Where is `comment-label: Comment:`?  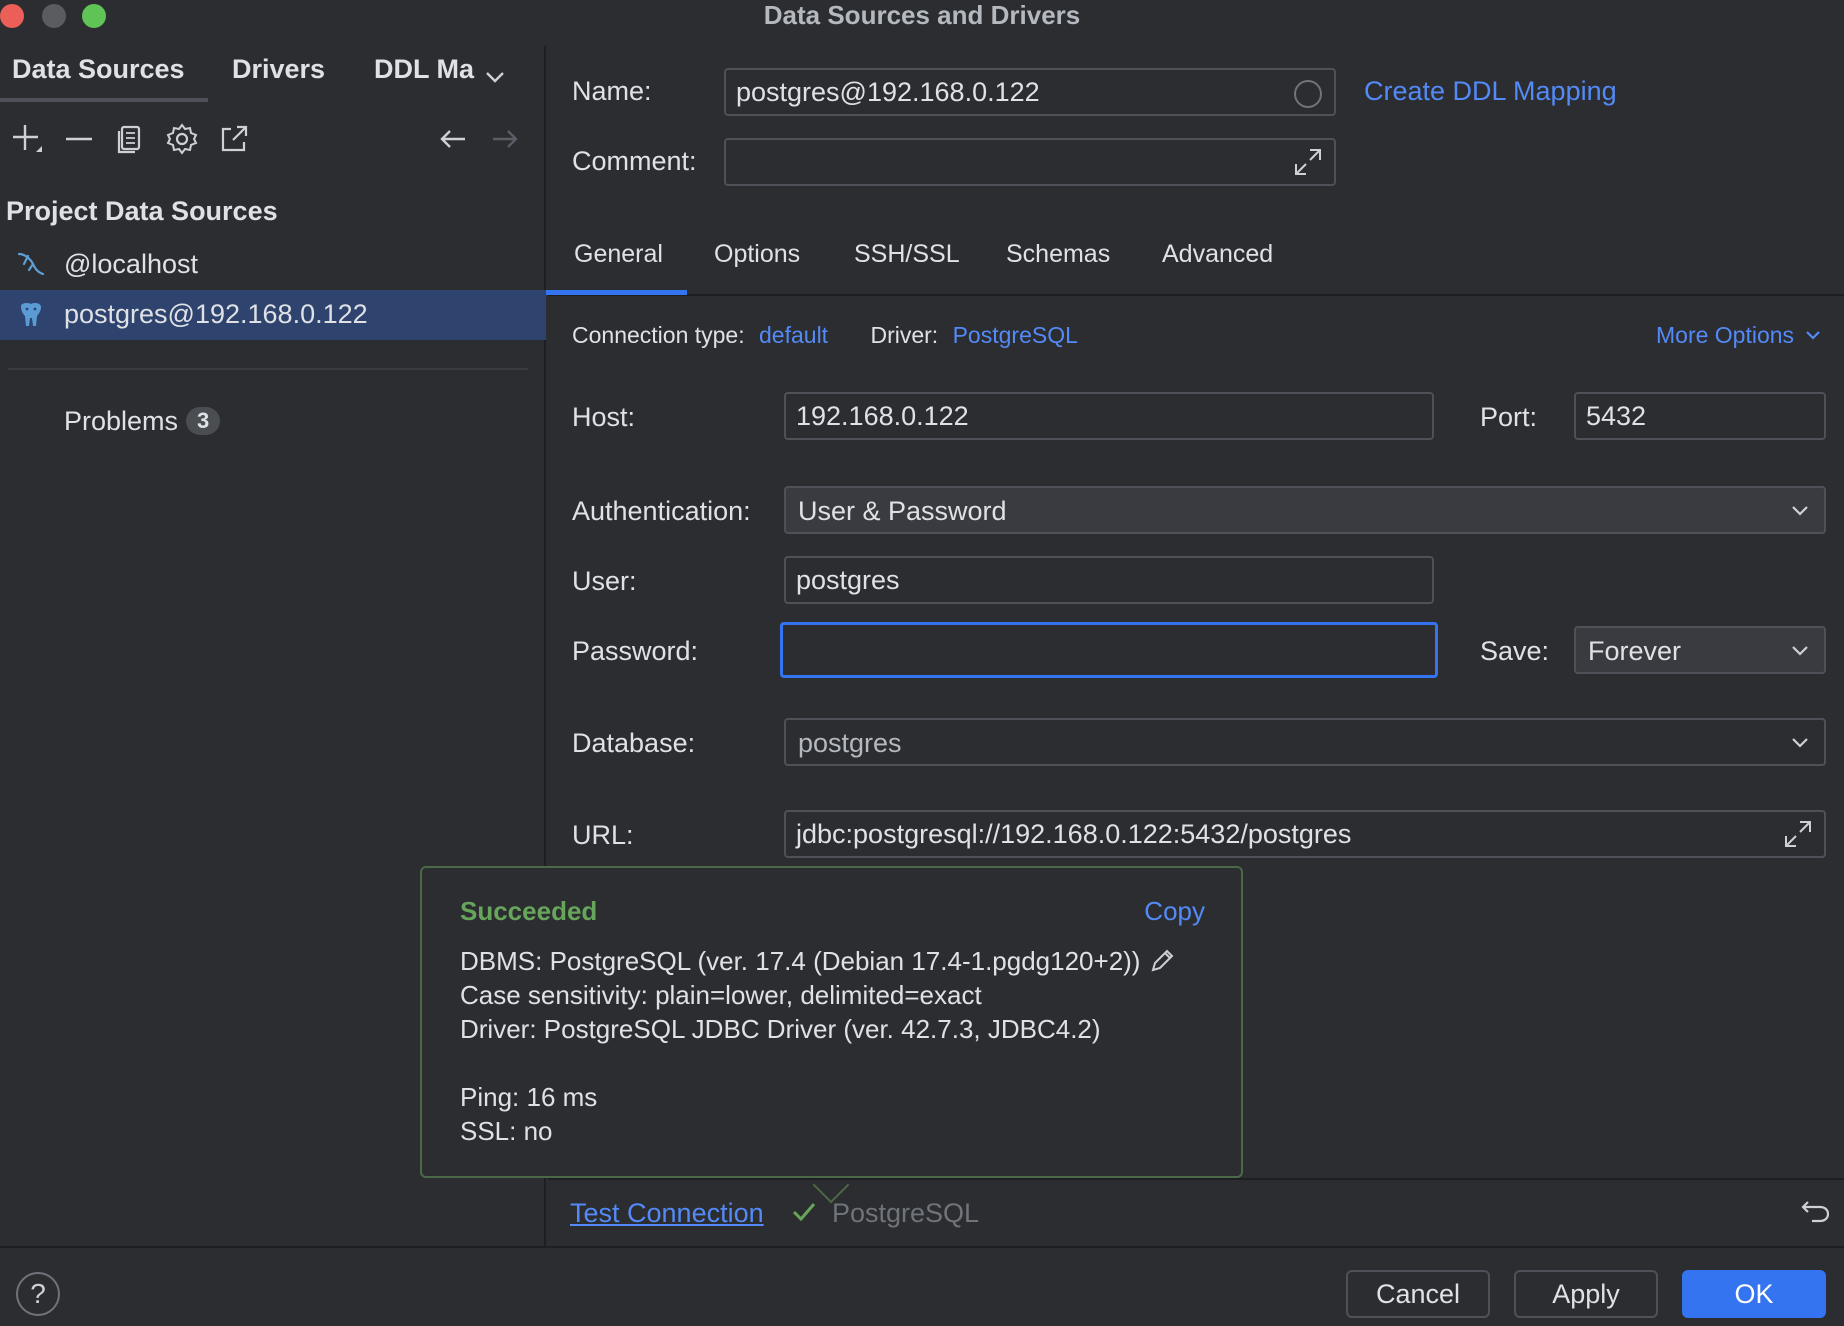
comment-label: Comment: is located at coordinates (634, 161).